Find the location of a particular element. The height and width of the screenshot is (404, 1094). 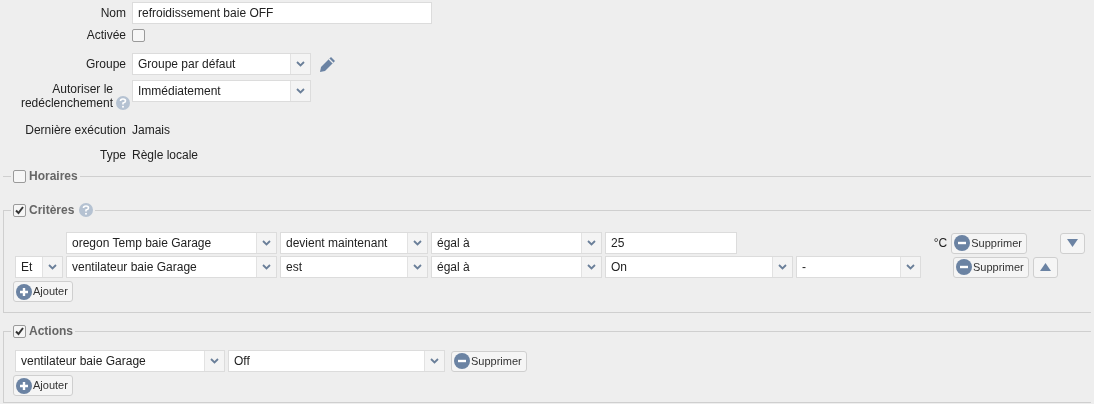

section-title: Actions is located at coordinates (51, 331).